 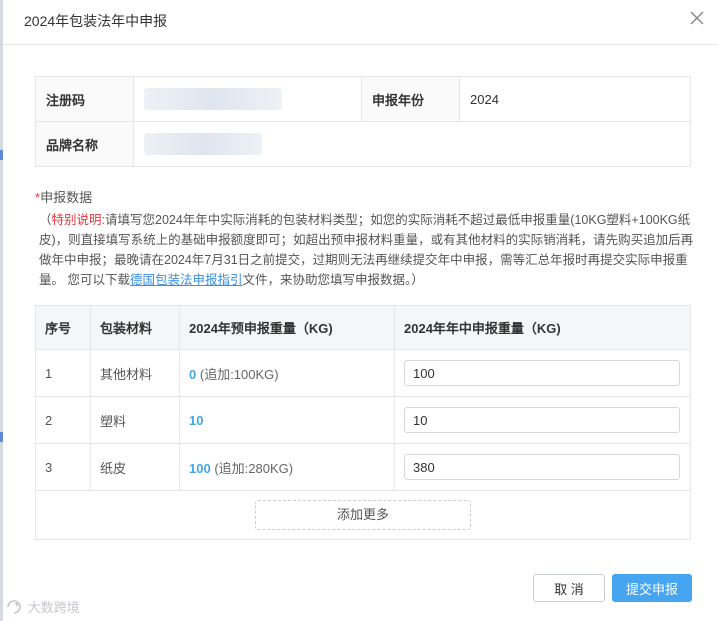 I want to click on pre-weight-value: 100, so click(x=200, y=468).